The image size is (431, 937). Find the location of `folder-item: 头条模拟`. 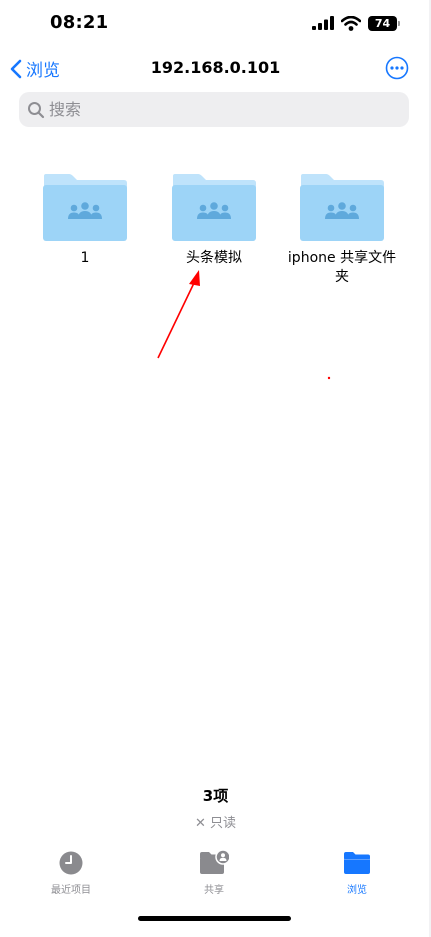

folder-item: 头条模拟 is located at coordinates (214, 220).